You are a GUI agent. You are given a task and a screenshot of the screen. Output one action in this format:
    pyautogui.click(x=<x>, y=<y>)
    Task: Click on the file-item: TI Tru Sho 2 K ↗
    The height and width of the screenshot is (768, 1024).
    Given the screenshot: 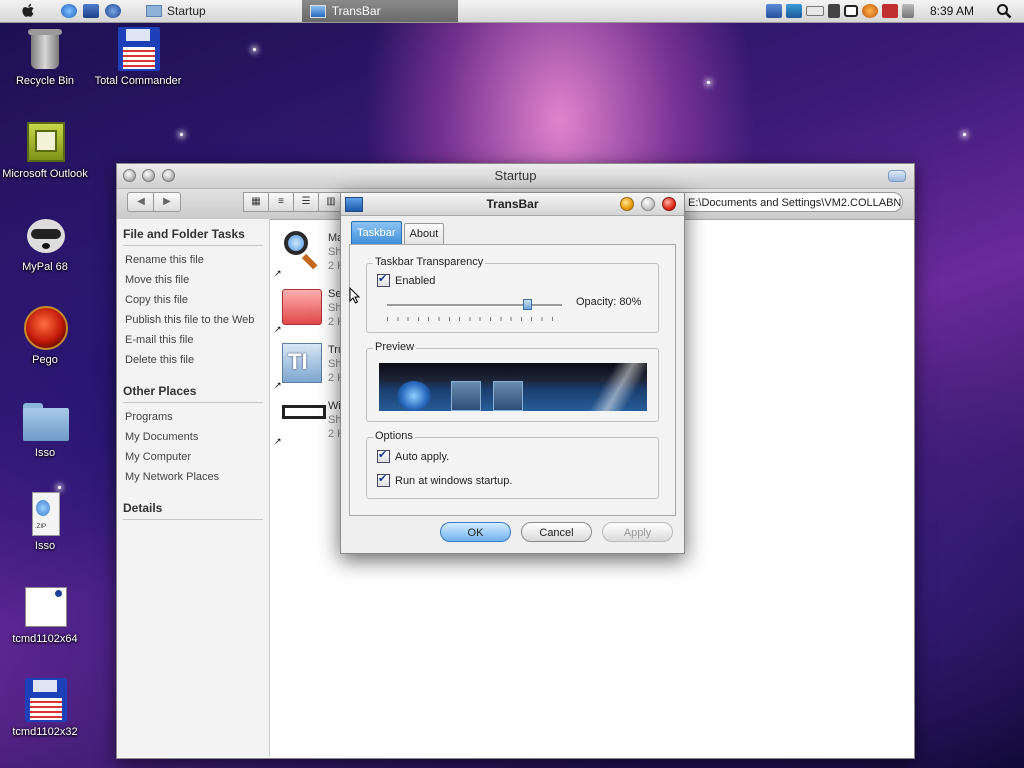 What is the action you would take?
    pyautogui.click(x=311, y=364)
    